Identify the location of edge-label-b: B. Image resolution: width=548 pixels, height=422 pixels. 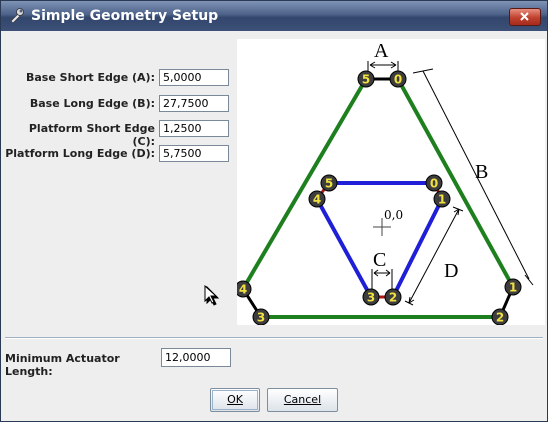
(481, 172).